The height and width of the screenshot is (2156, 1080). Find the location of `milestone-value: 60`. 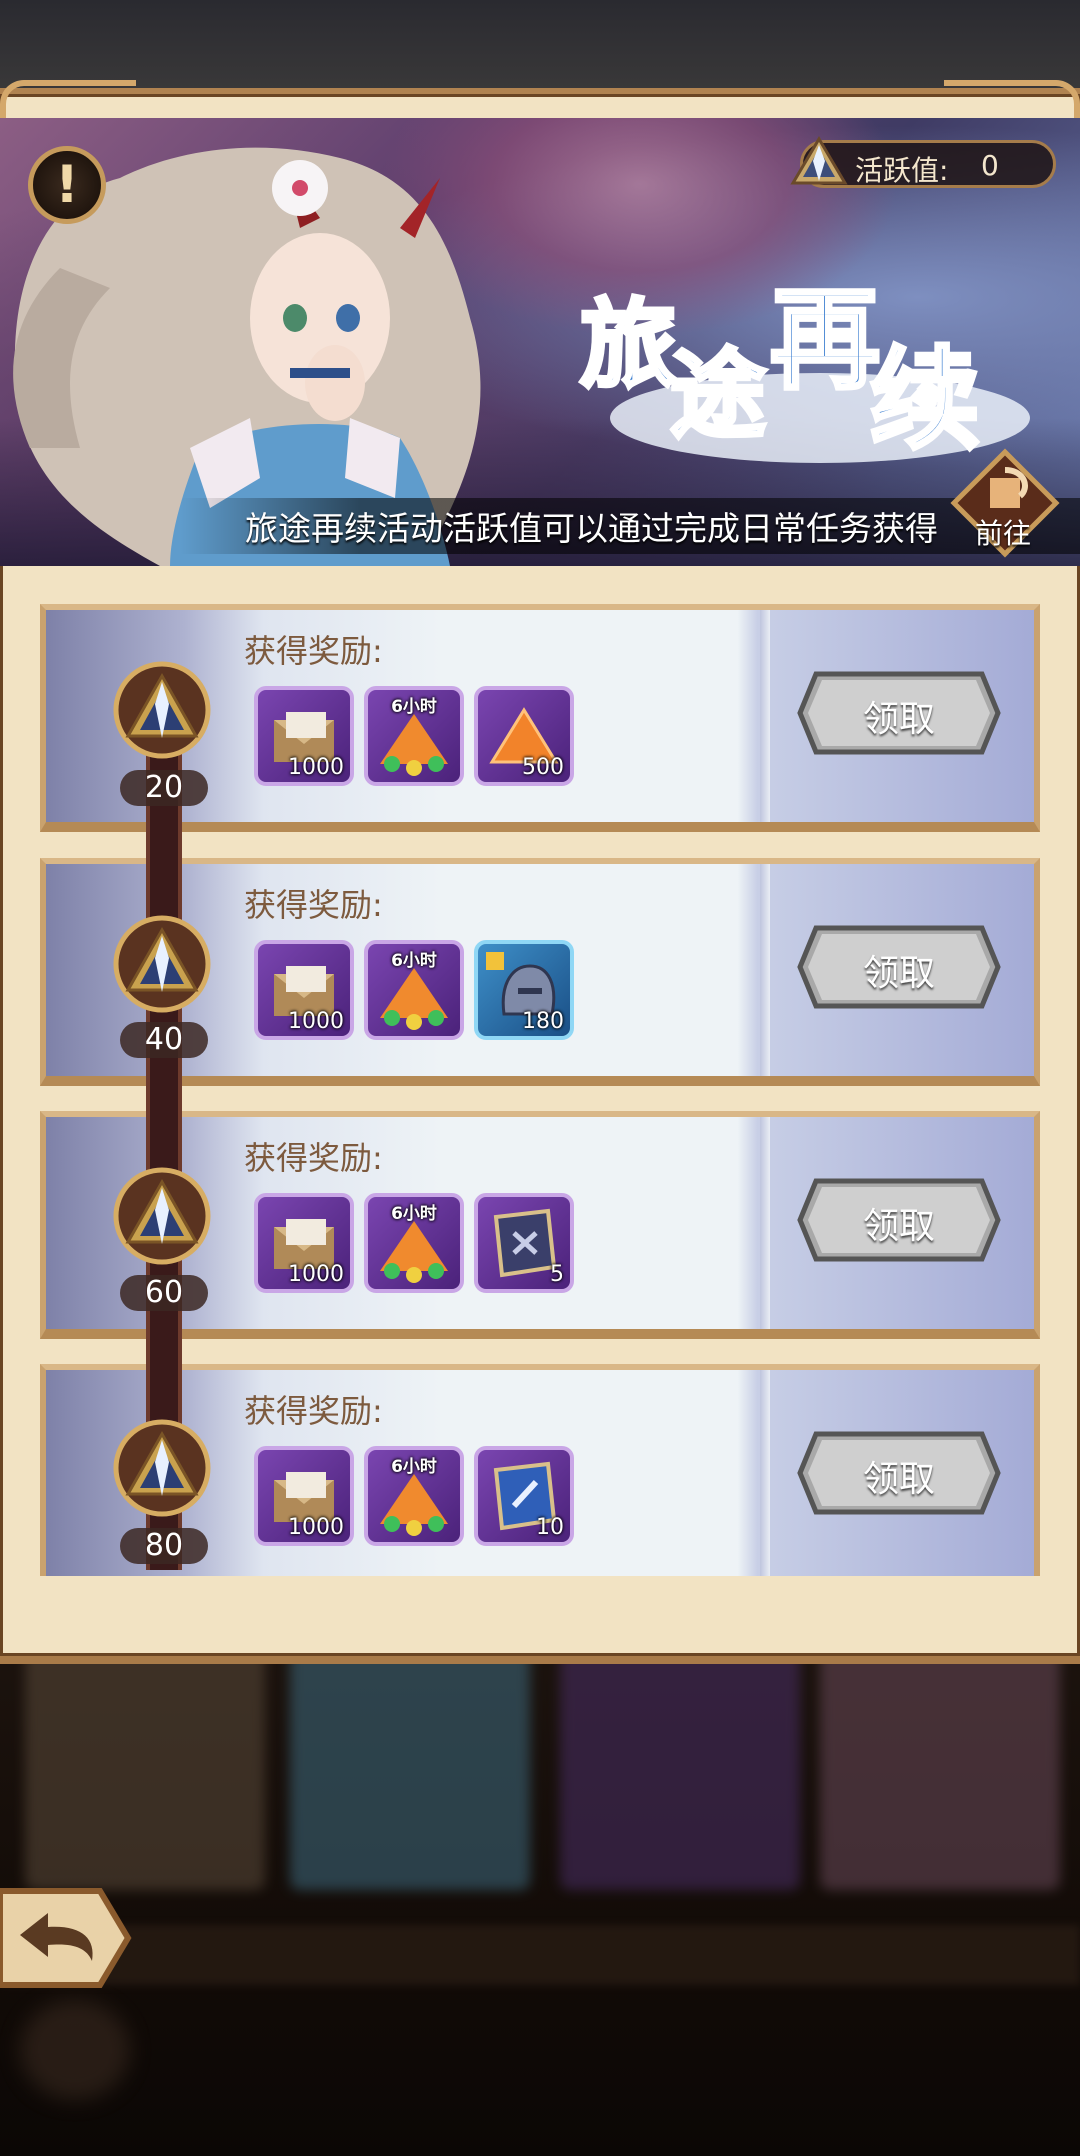

milestone-value: 60 is located at coordinates (164, 1292).